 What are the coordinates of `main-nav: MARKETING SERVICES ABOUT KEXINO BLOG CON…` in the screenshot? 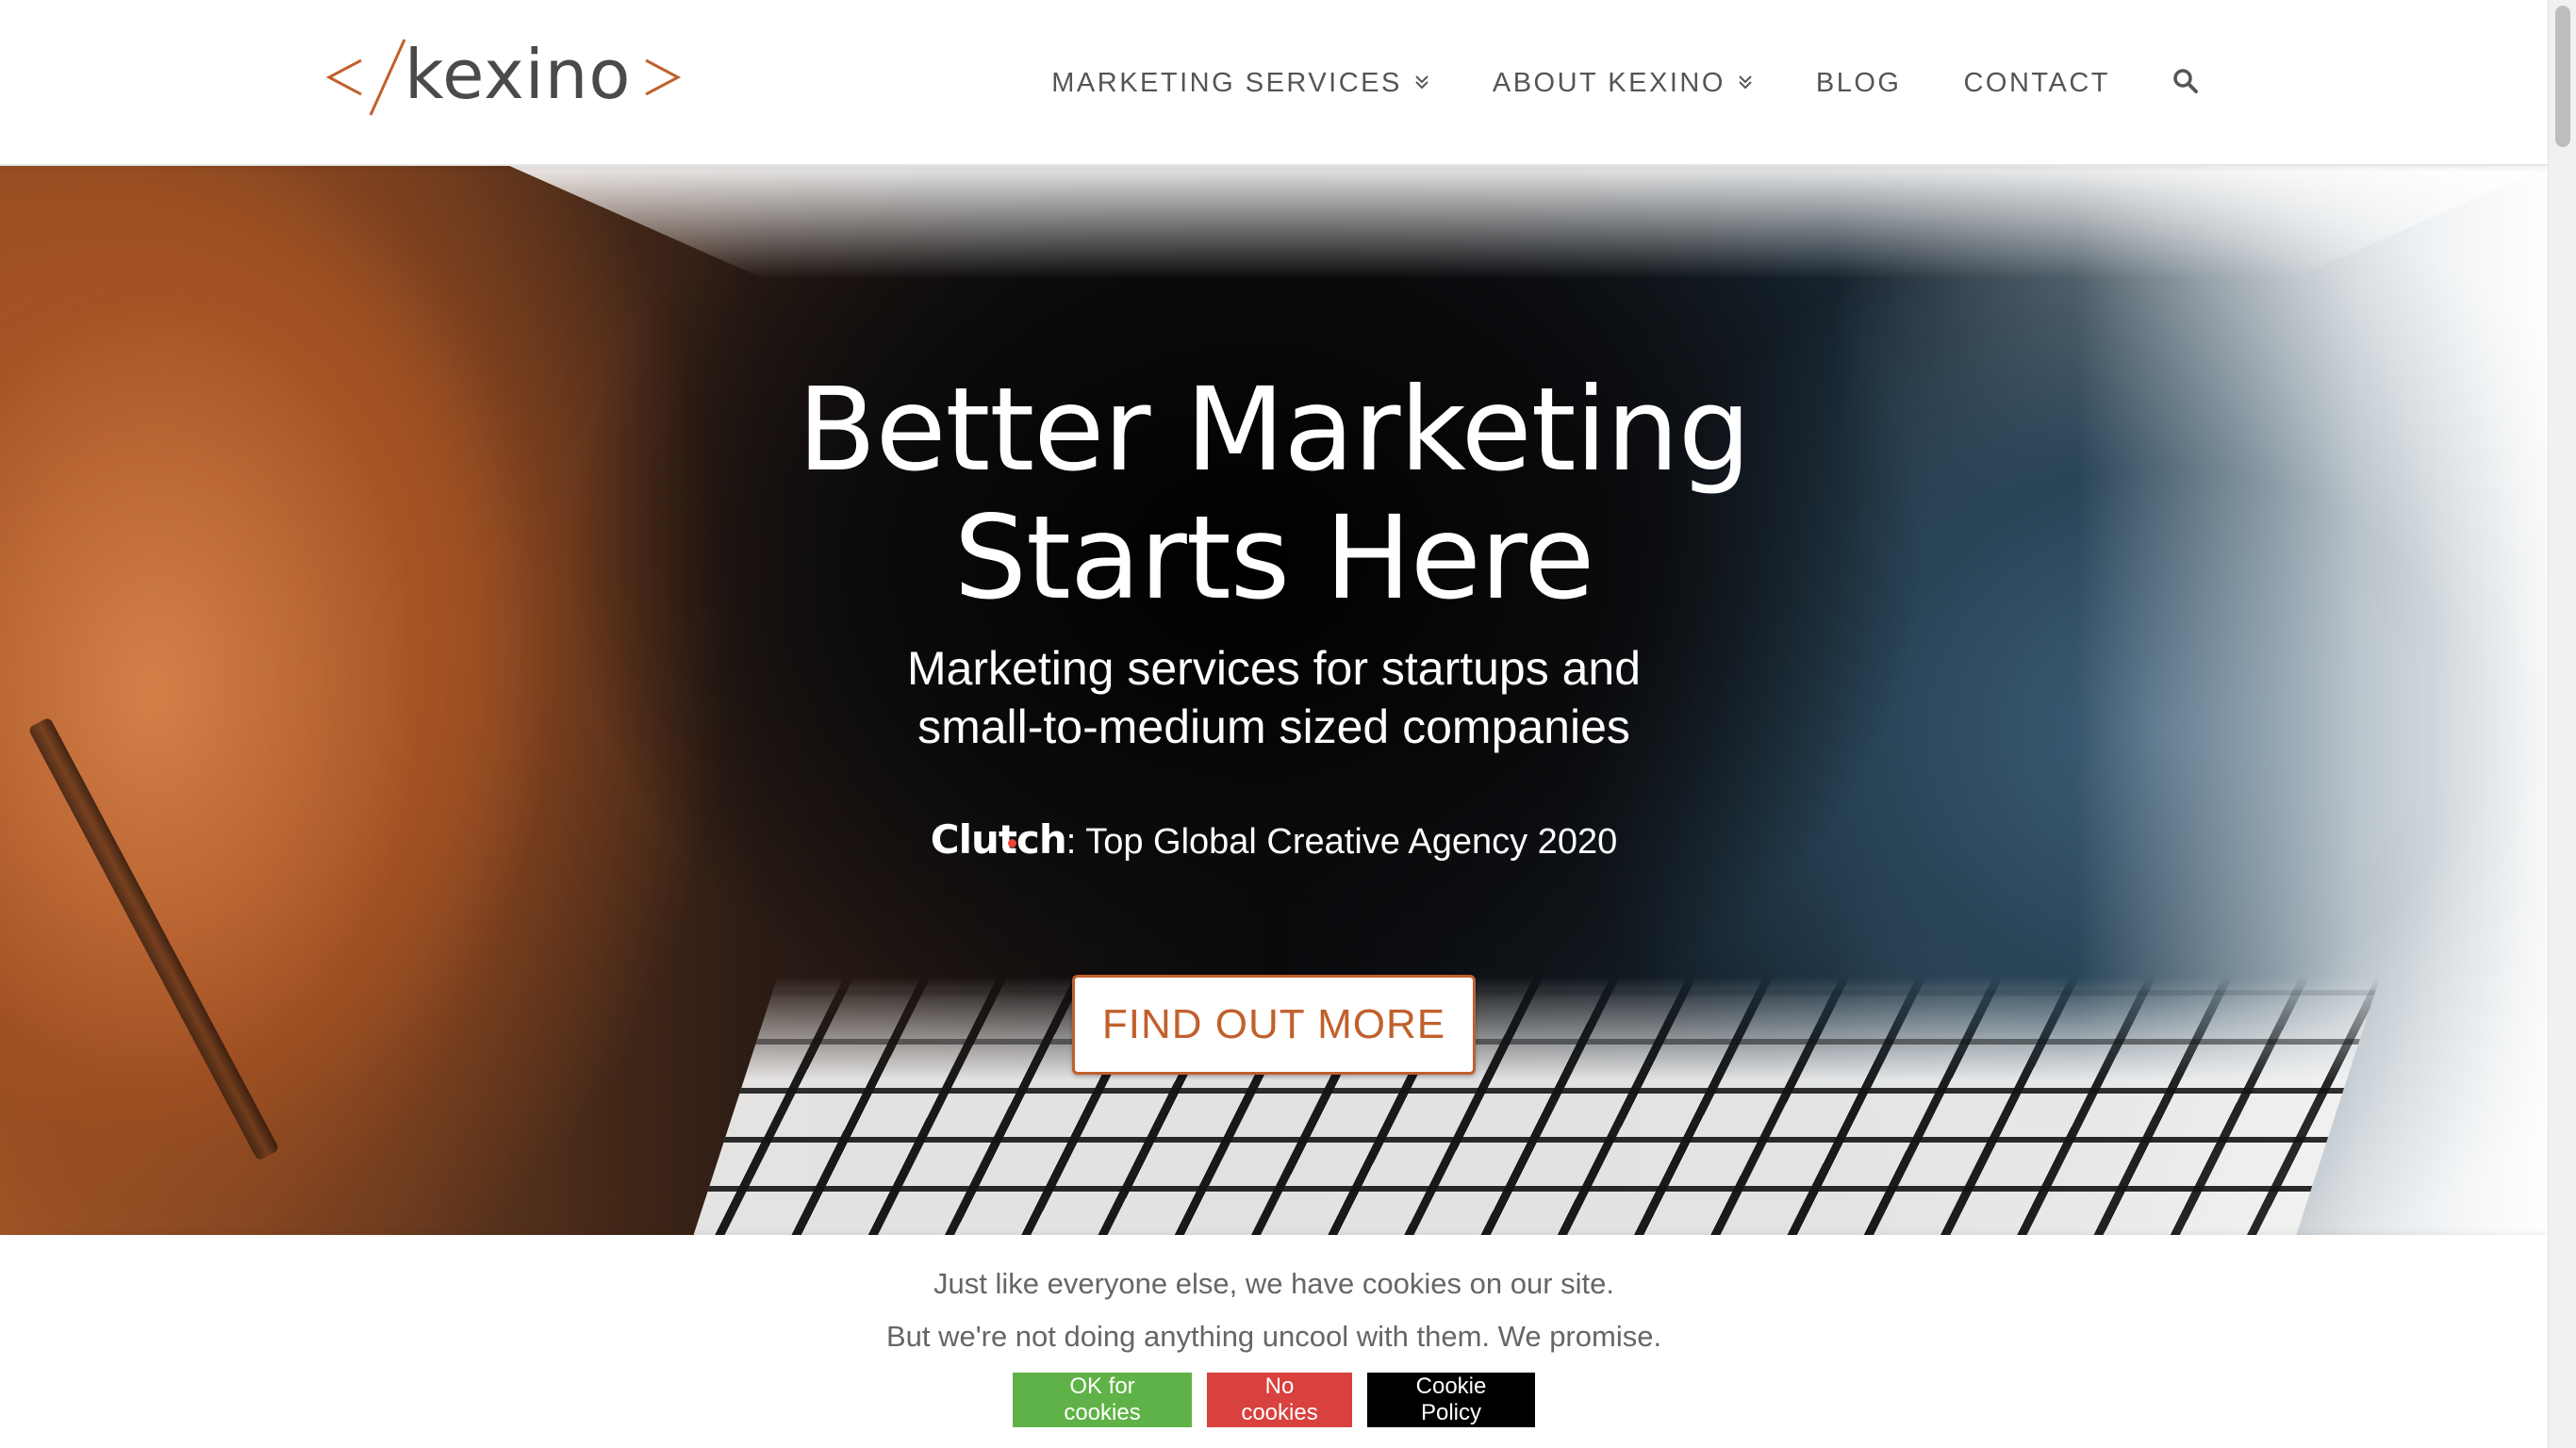 It's located at (1609, 83).